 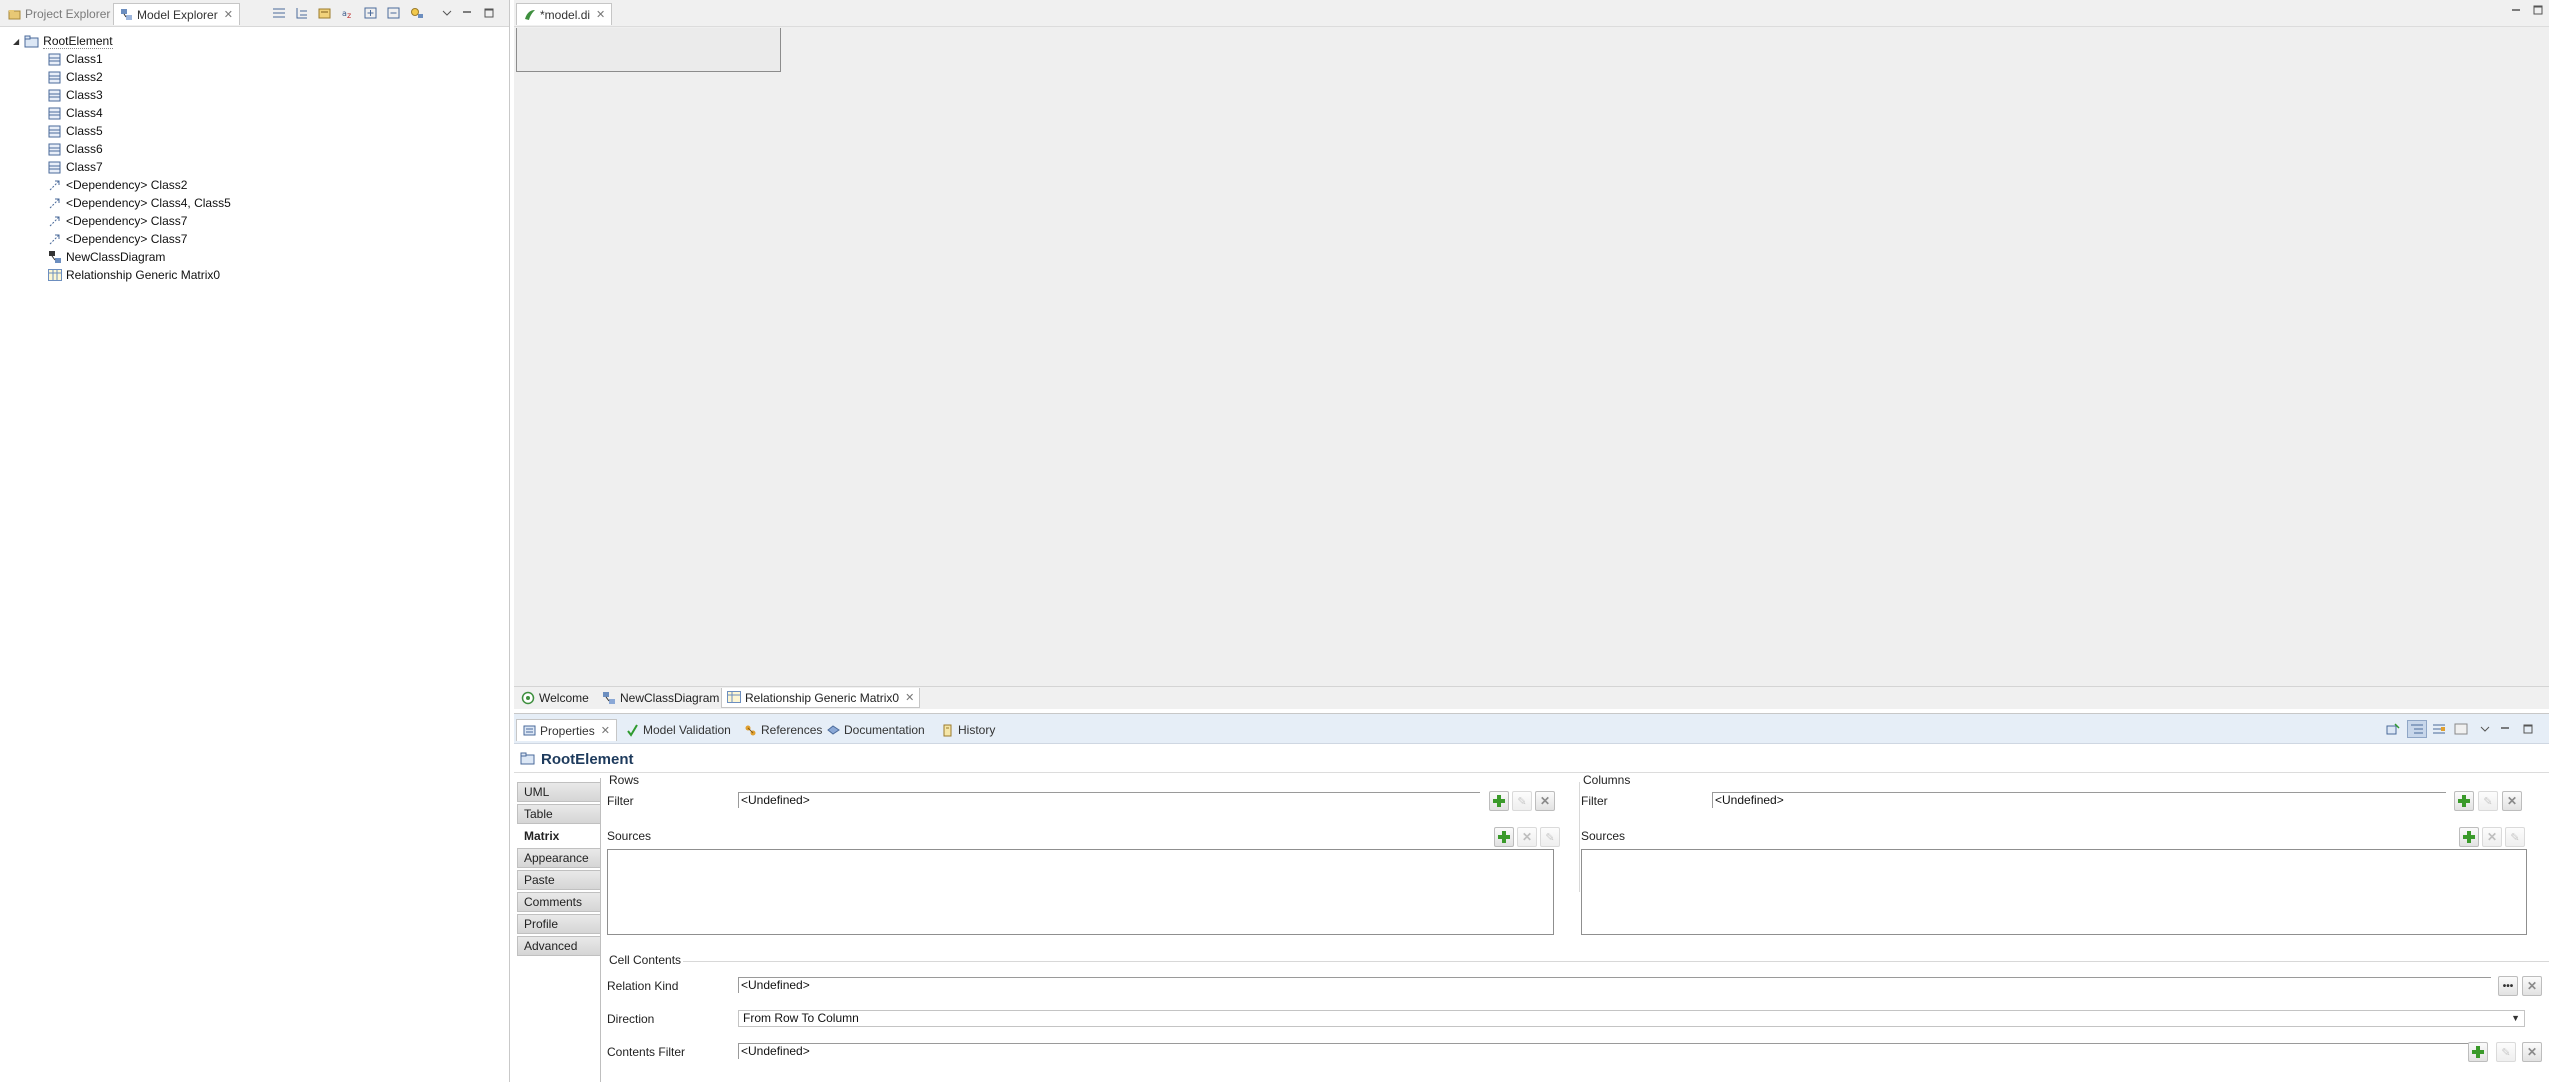 I want to click on page-tab-newclassdiagram: NewClassDiagram, so click(x=660, y=698).